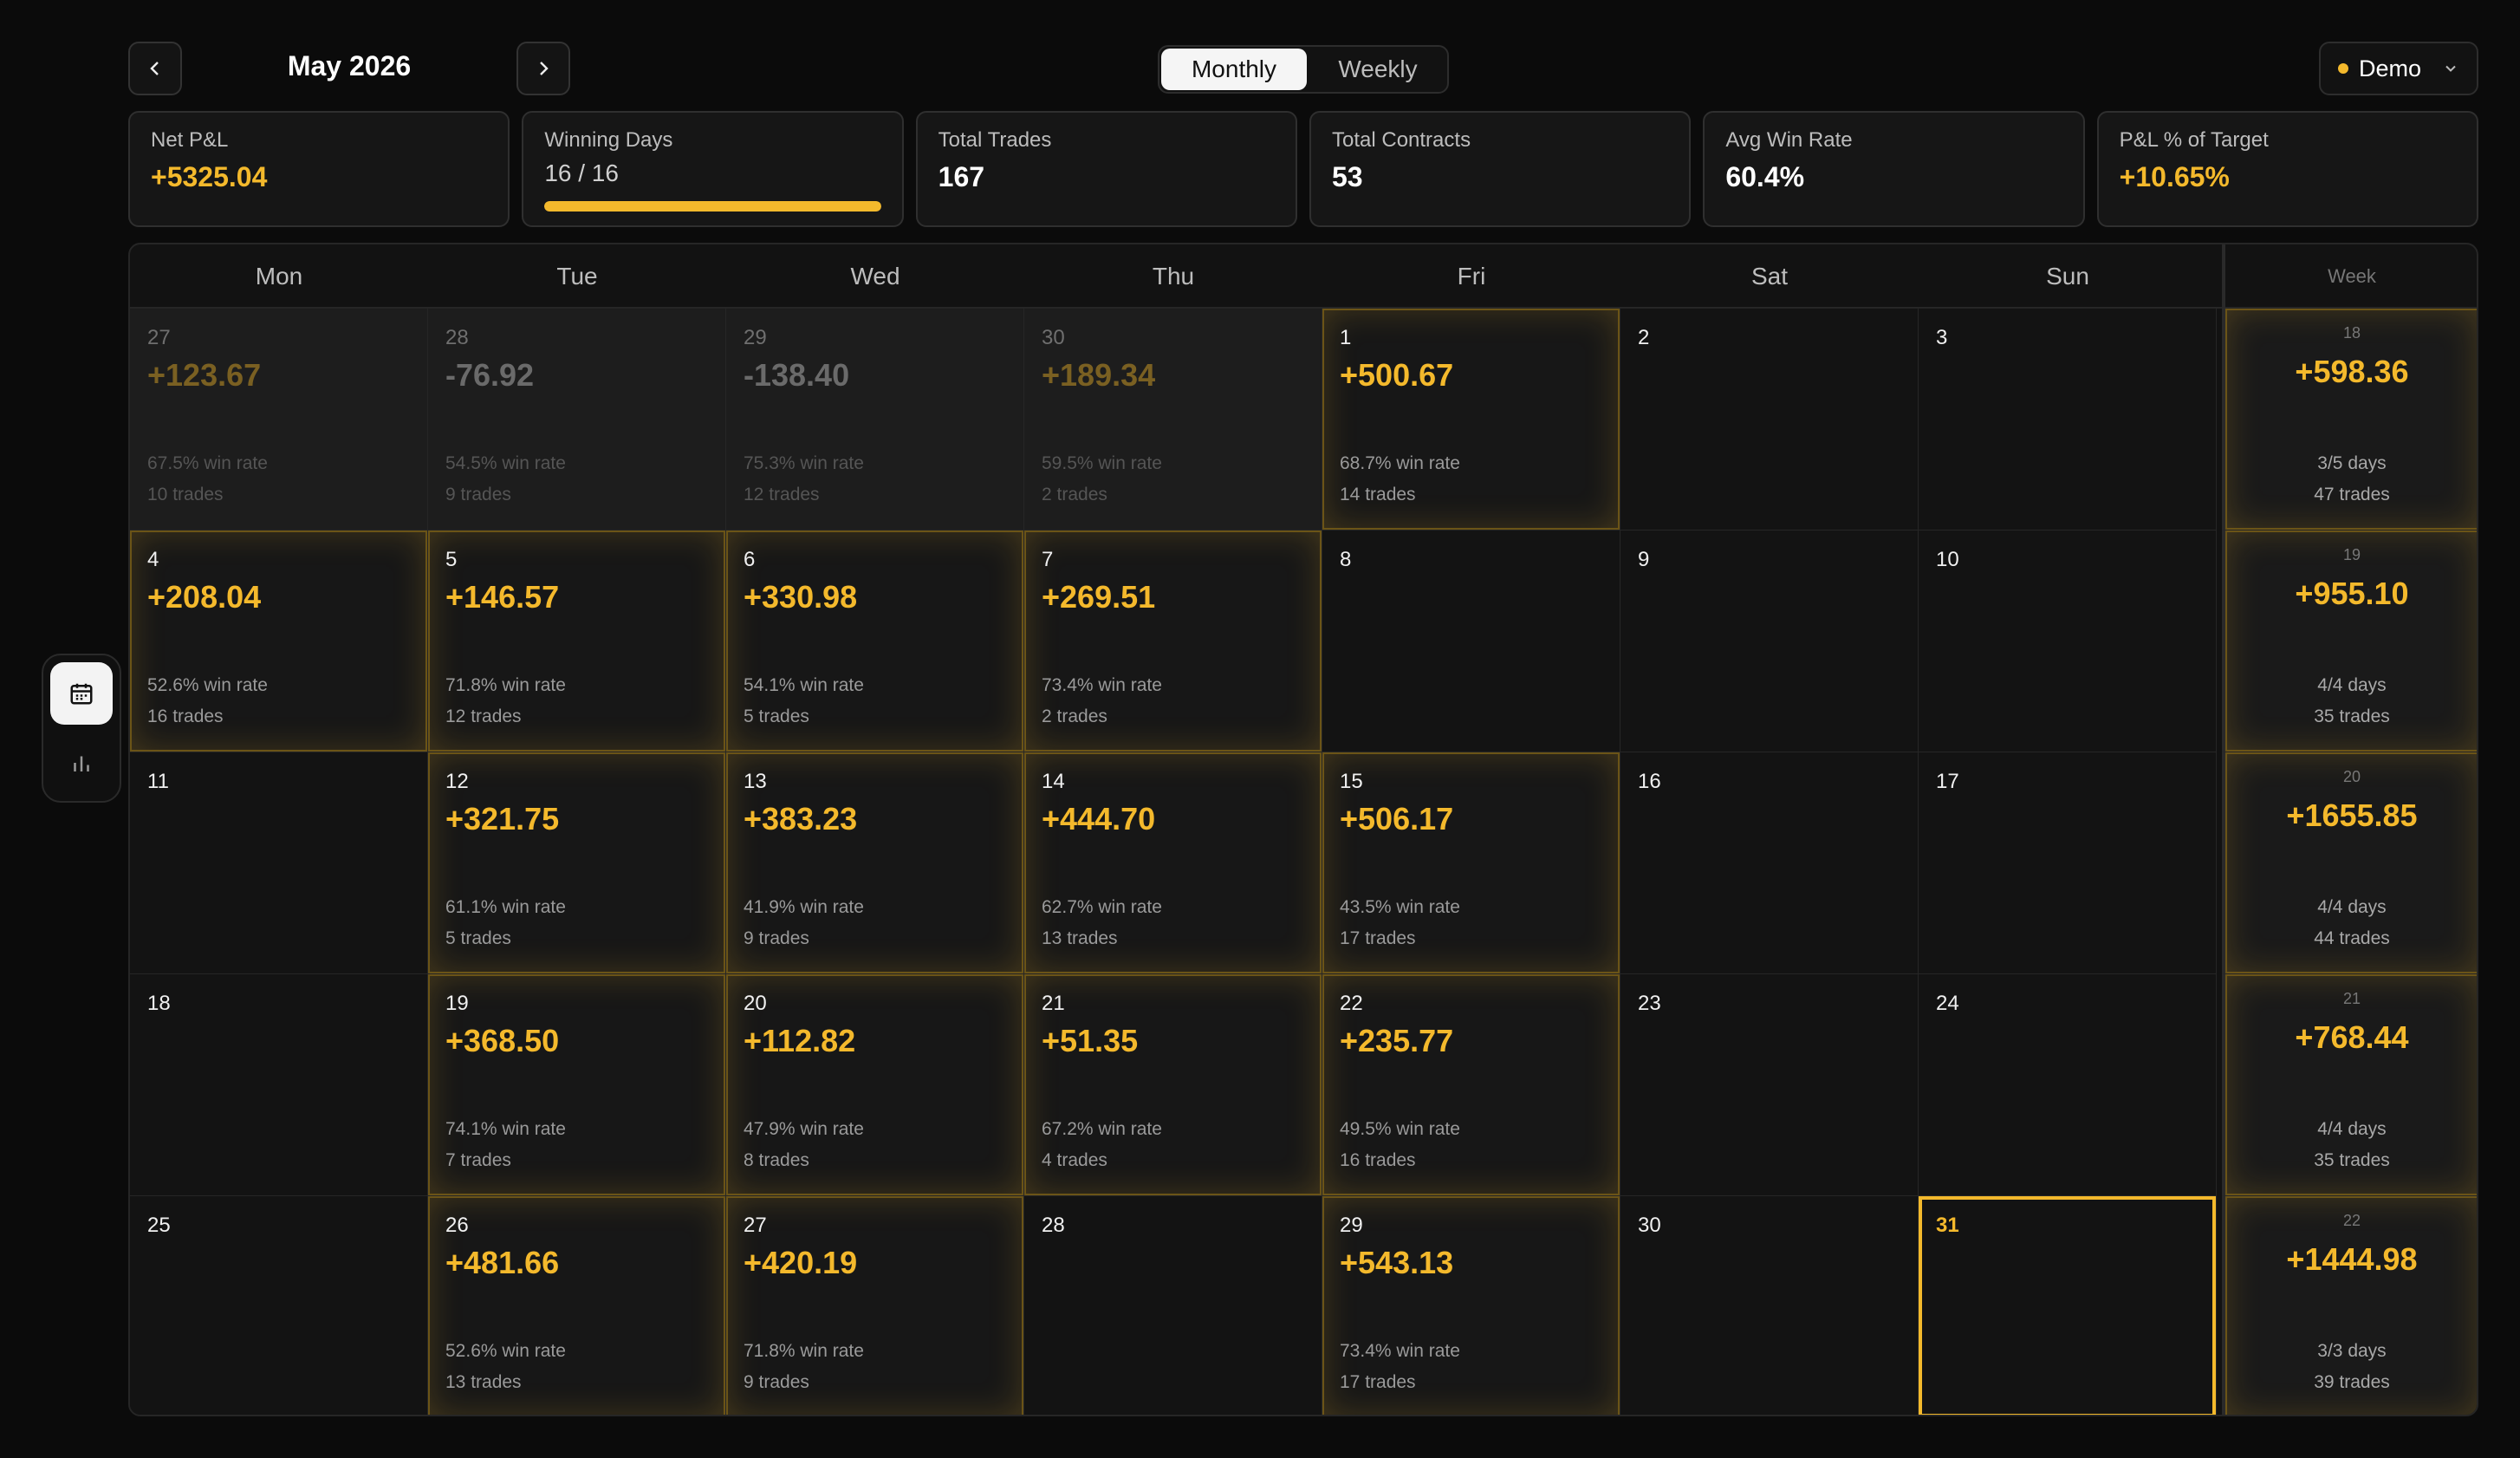  I want to click on tab-monthly: Monthly, so click(1234, 69).